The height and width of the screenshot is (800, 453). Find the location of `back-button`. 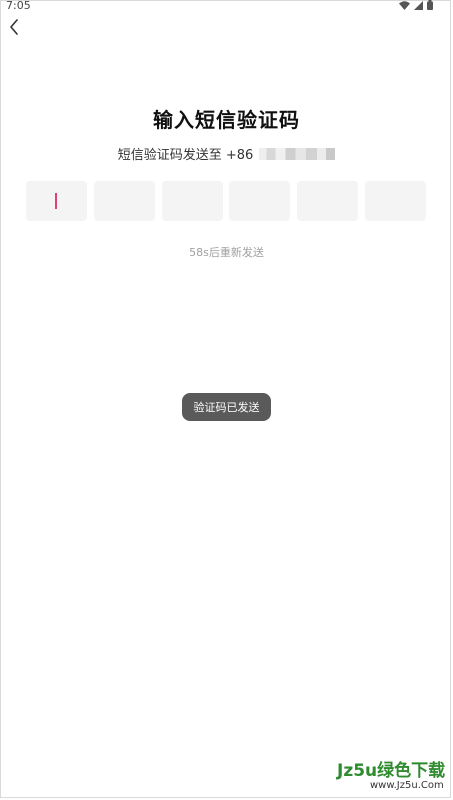

back-button is located at coordinates (14, 29).